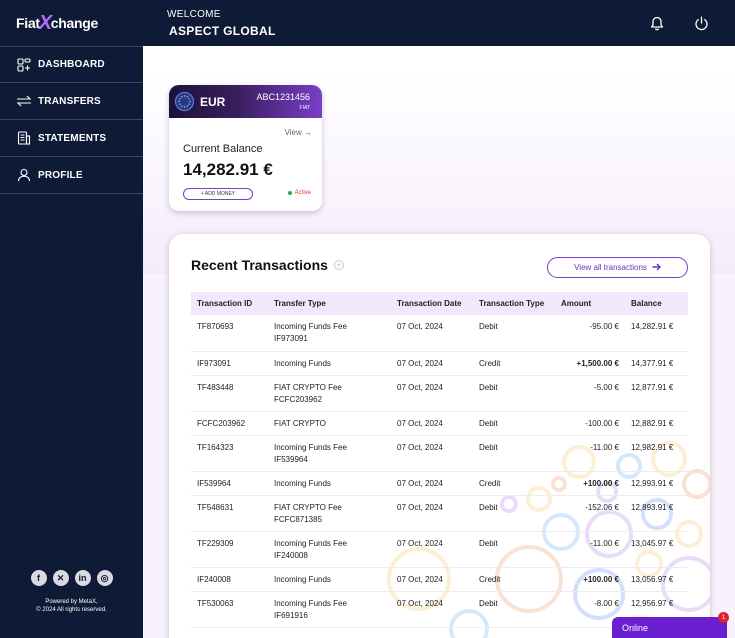  What do you see at coordinates (329, 513) in the screenshot?
I see `cell-transfer: FIAT CRYPTO Fee FCFC871385` at bounding box center [329, 513].